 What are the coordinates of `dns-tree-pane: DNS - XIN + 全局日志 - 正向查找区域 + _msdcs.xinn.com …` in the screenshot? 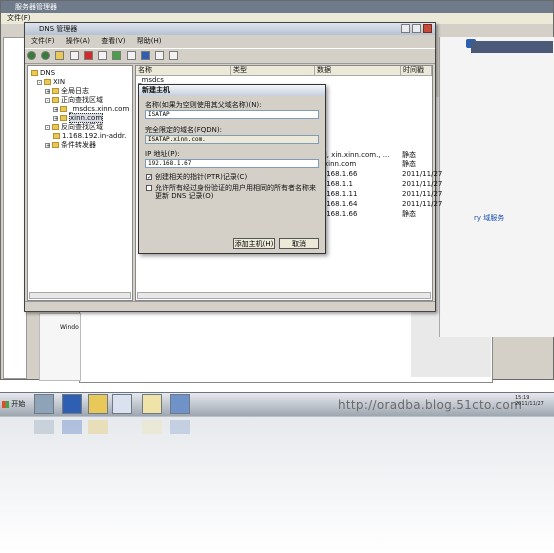 It's located at (80, 183).